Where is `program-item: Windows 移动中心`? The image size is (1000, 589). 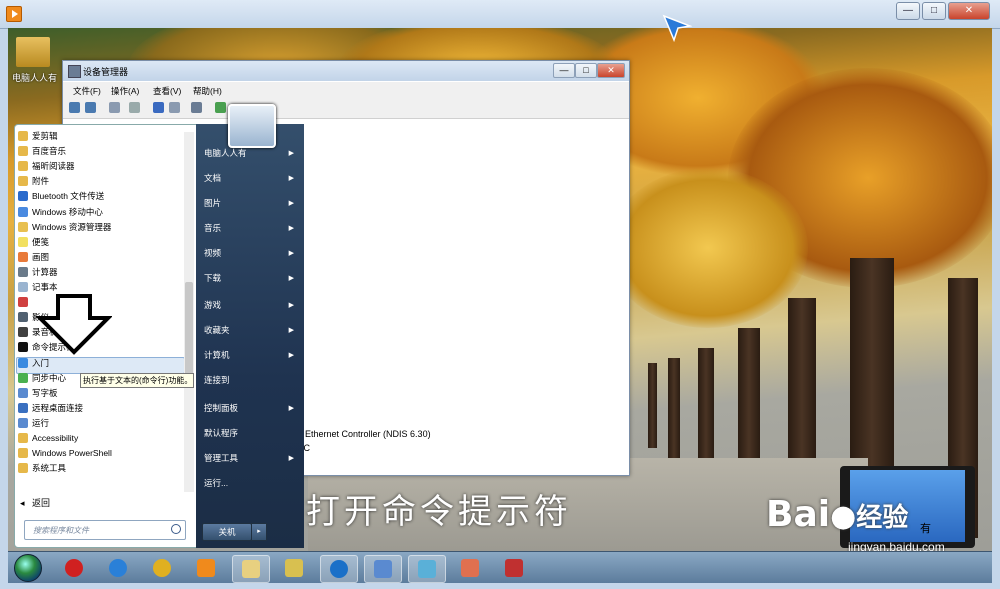
program-item: Windows 移动中心 is located at coordinates (104, 212).